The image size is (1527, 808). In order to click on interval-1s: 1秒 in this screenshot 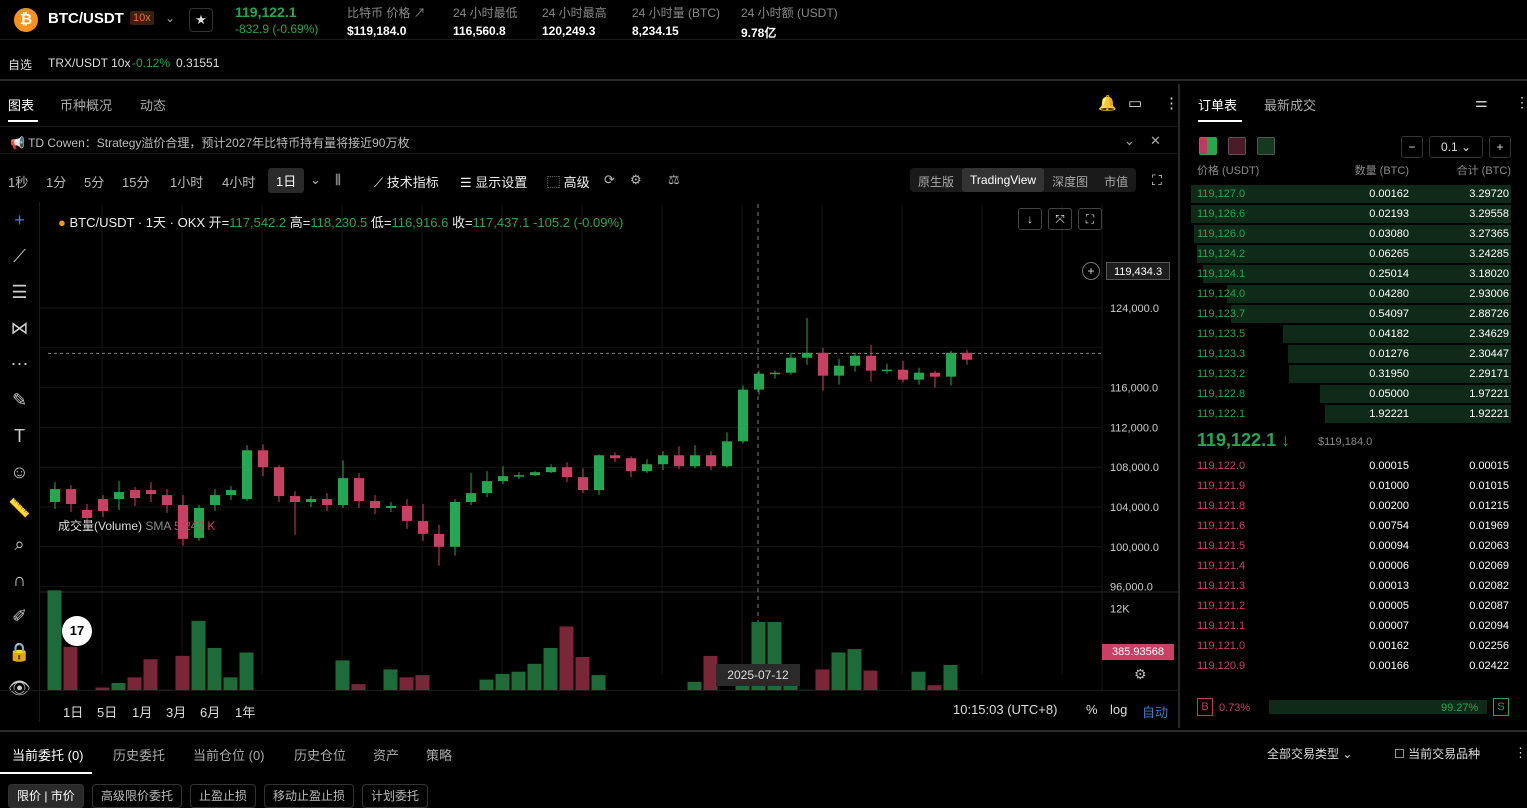, I will do `click(18, 181)`.